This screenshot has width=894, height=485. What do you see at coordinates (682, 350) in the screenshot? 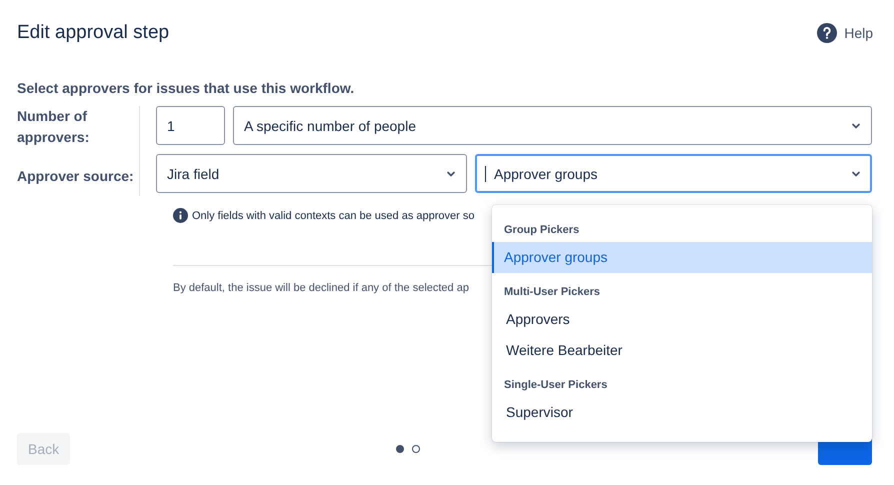
I see `dropdown-option: Weitere Bearbeiter` at bounding box center [682, 350].